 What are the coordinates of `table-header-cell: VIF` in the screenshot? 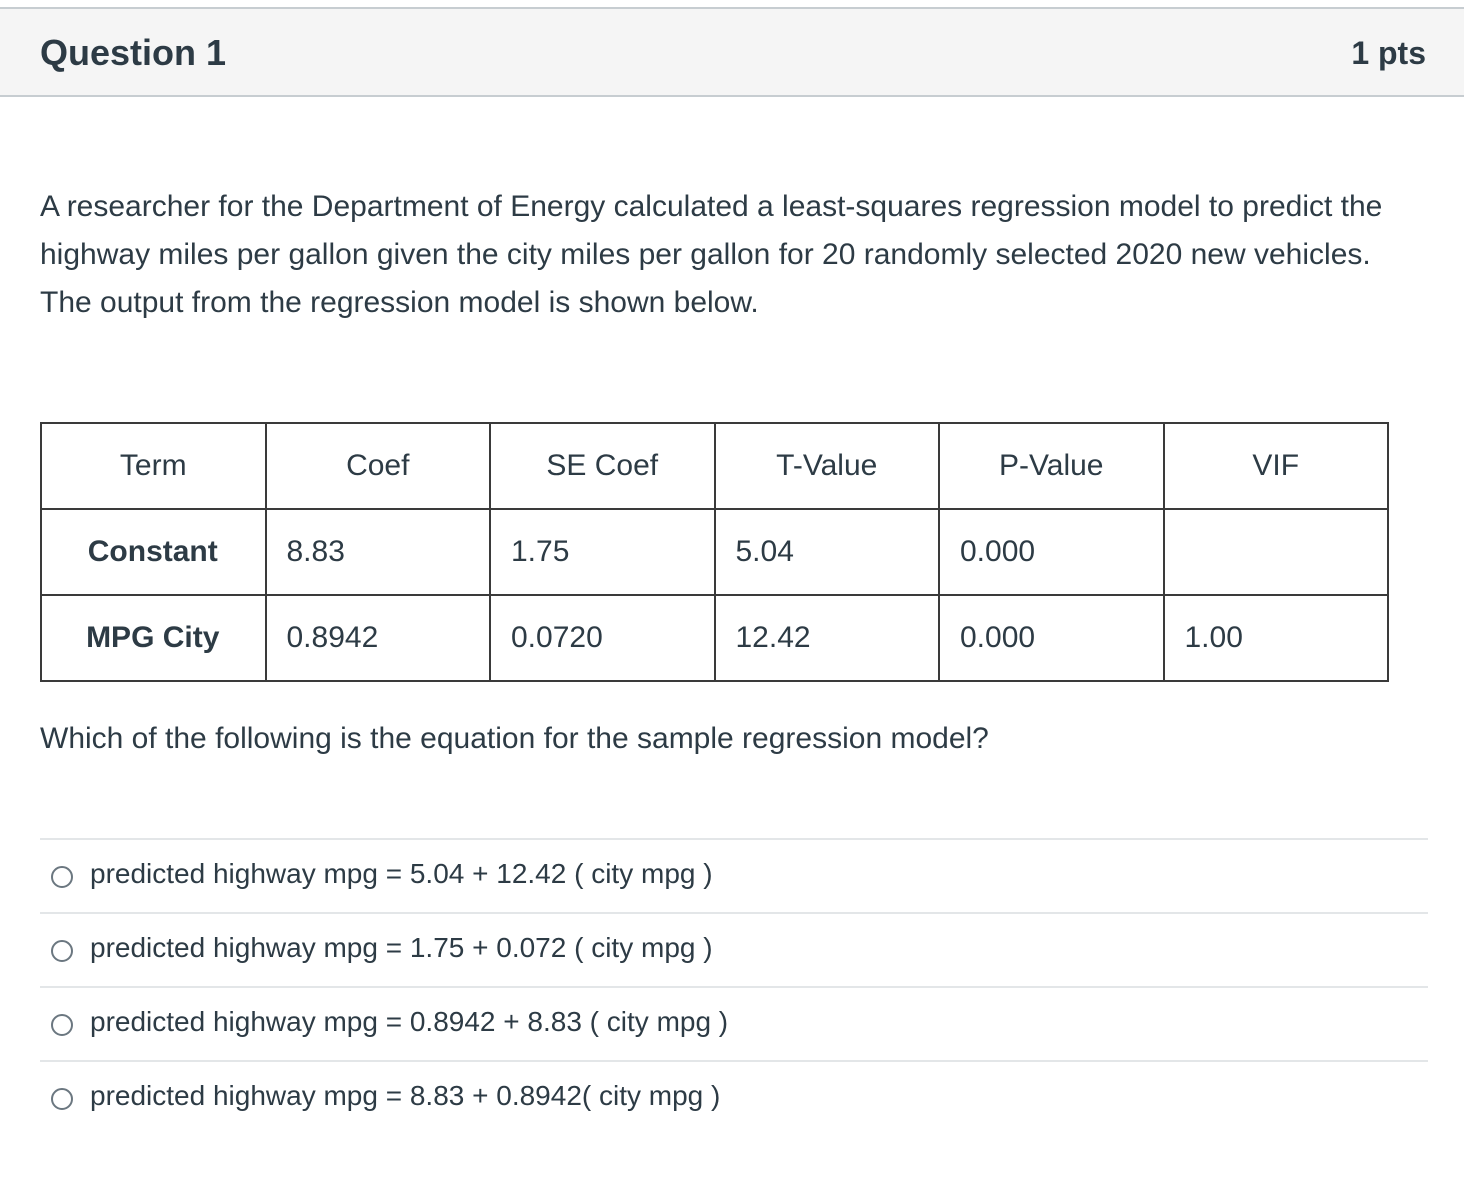 It's located at (1275, 466).